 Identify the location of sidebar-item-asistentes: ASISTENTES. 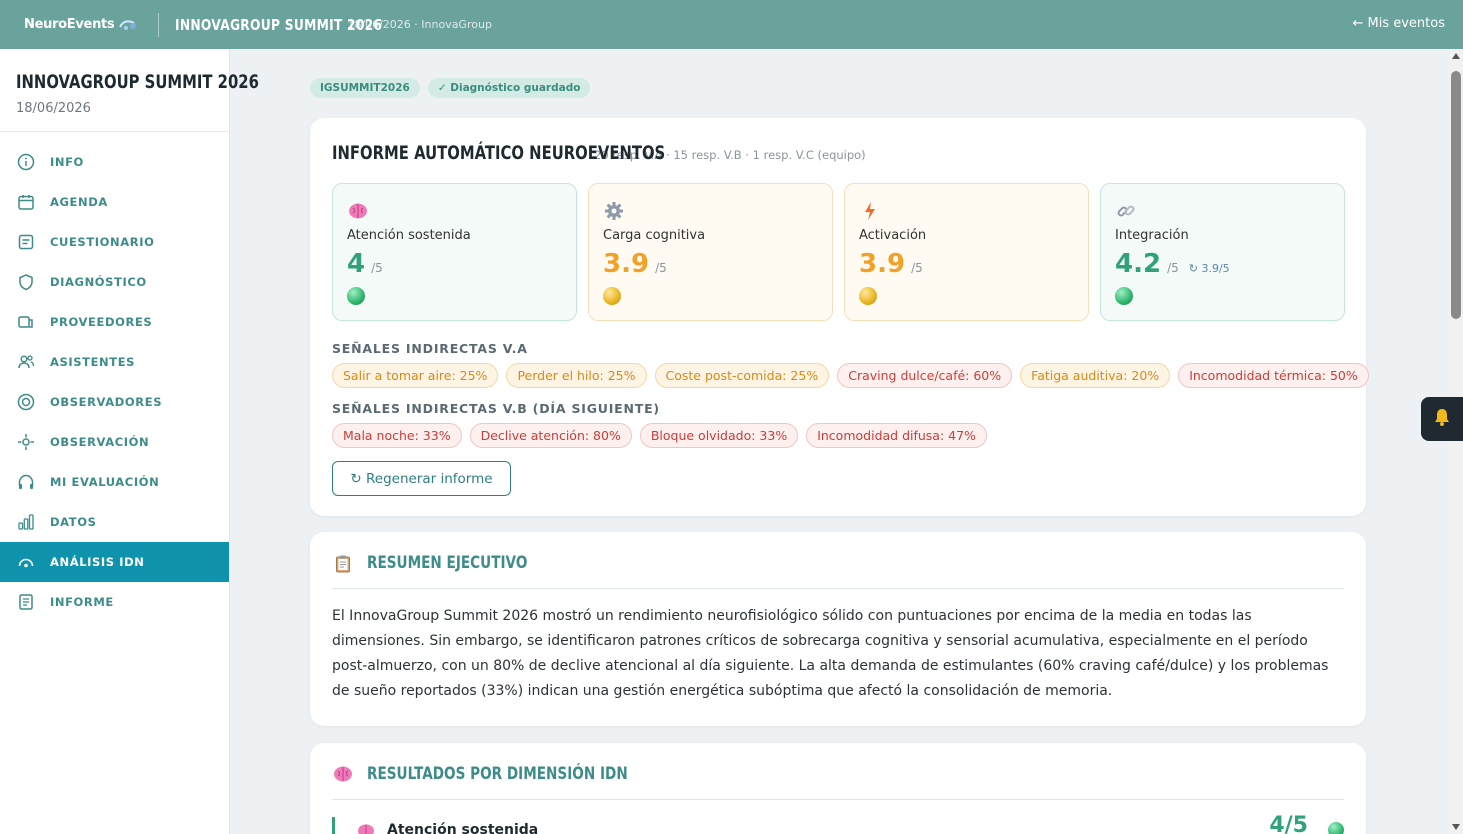
(114, 362).